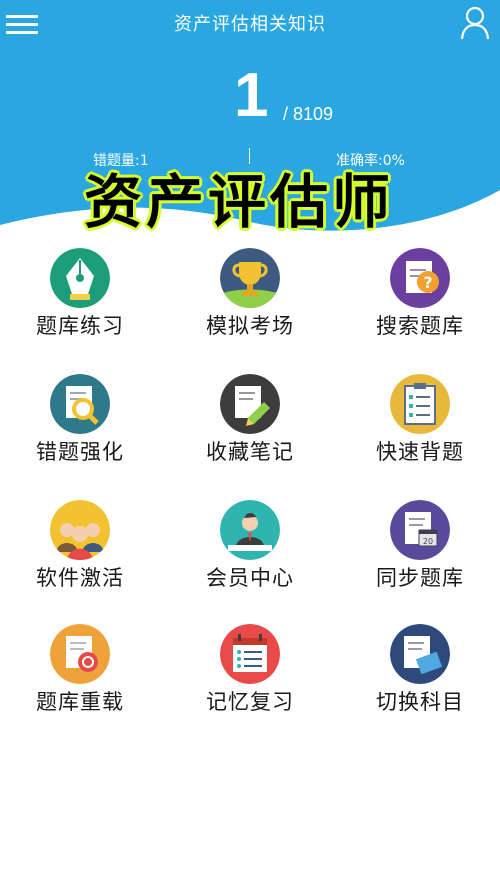 Image resolution: width=500 pixels, height=895 pixels. I want to click on tile-software-activation: 软件激活, so click(80, 550).